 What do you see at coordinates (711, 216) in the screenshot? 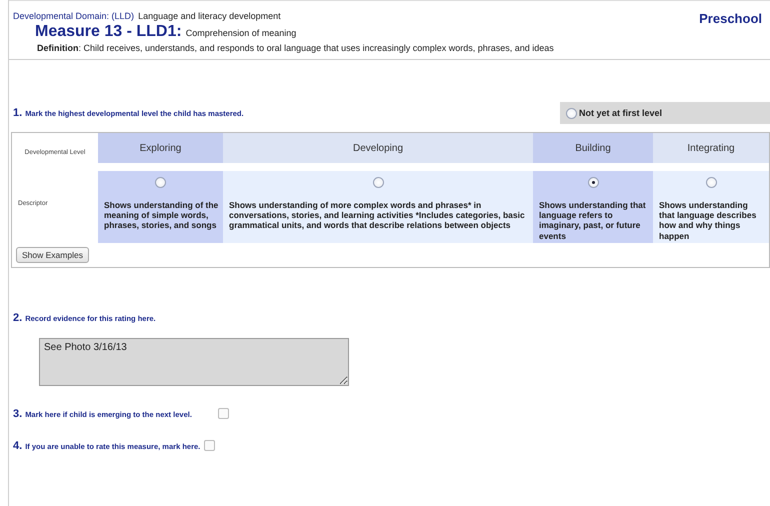
I see `level-descriptor: Shows understanding that language describes how and why things happen` at bounding box center [711, 216].